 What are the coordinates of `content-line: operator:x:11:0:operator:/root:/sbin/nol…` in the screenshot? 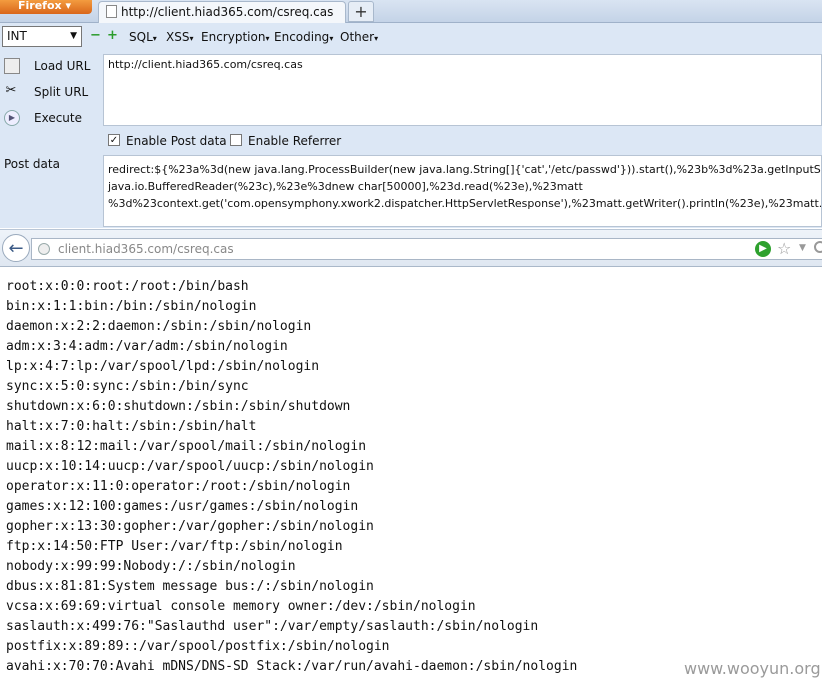 It's located at (178, 486).